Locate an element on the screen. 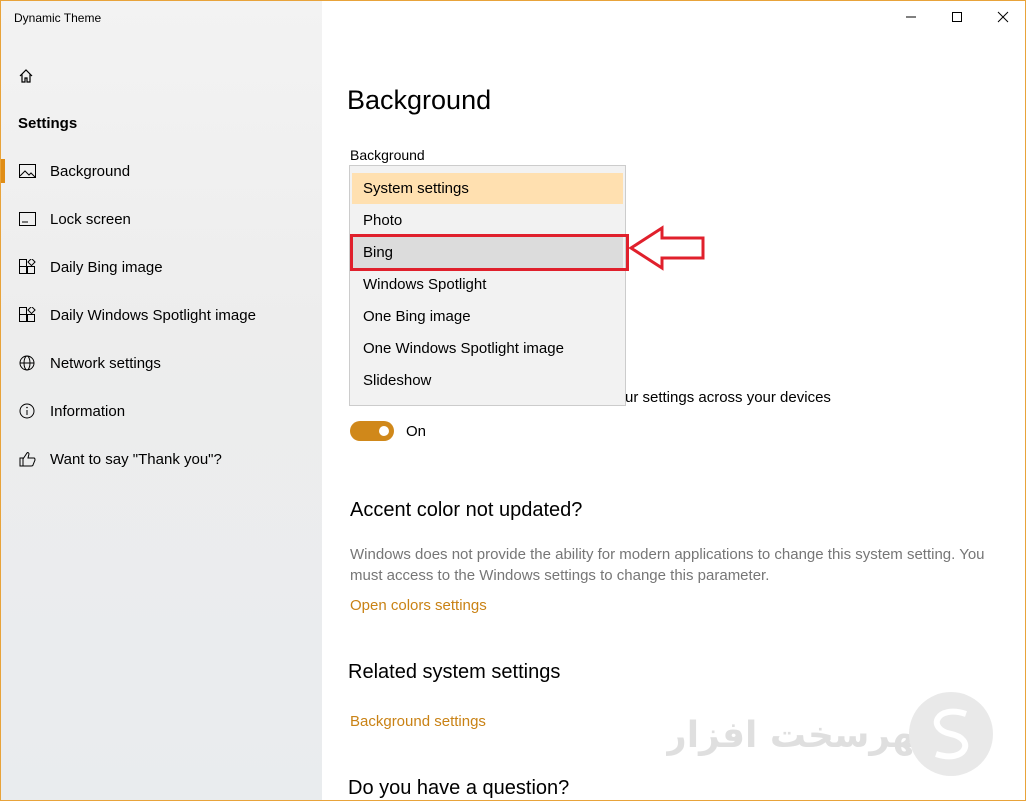 The image size is (1026, 801). active-indicator is located at coordinates (3, 171).